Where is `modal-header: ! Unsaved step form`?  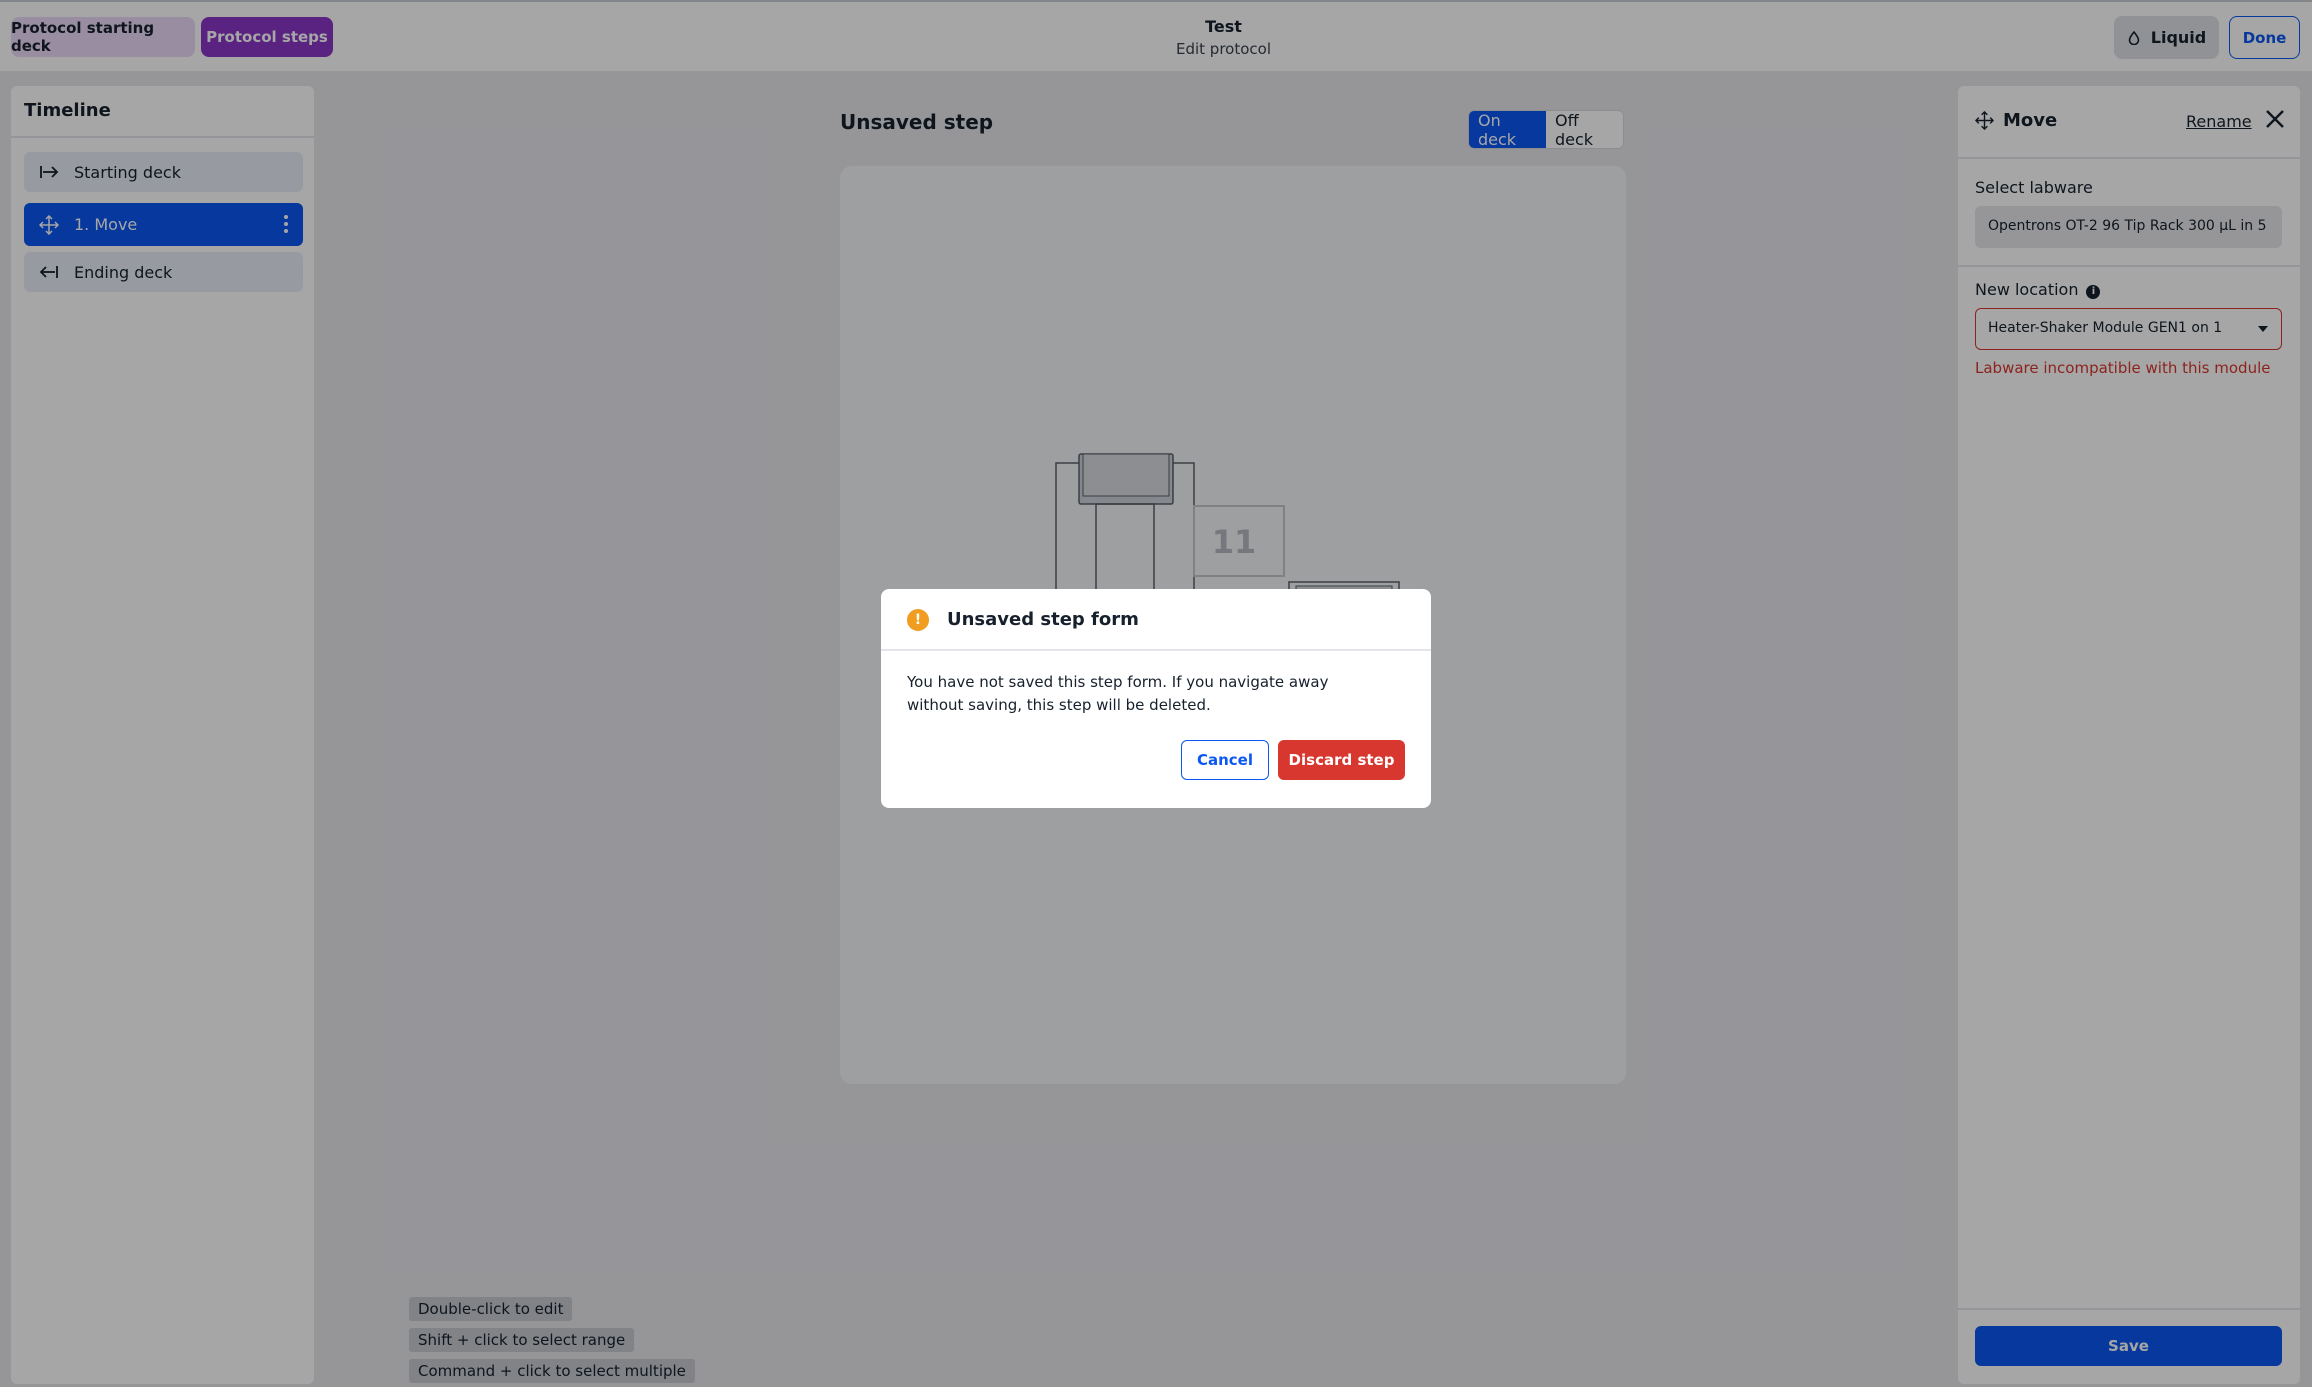
modal-header: ! Unsaved step form is located at coordinates (1156, 620).